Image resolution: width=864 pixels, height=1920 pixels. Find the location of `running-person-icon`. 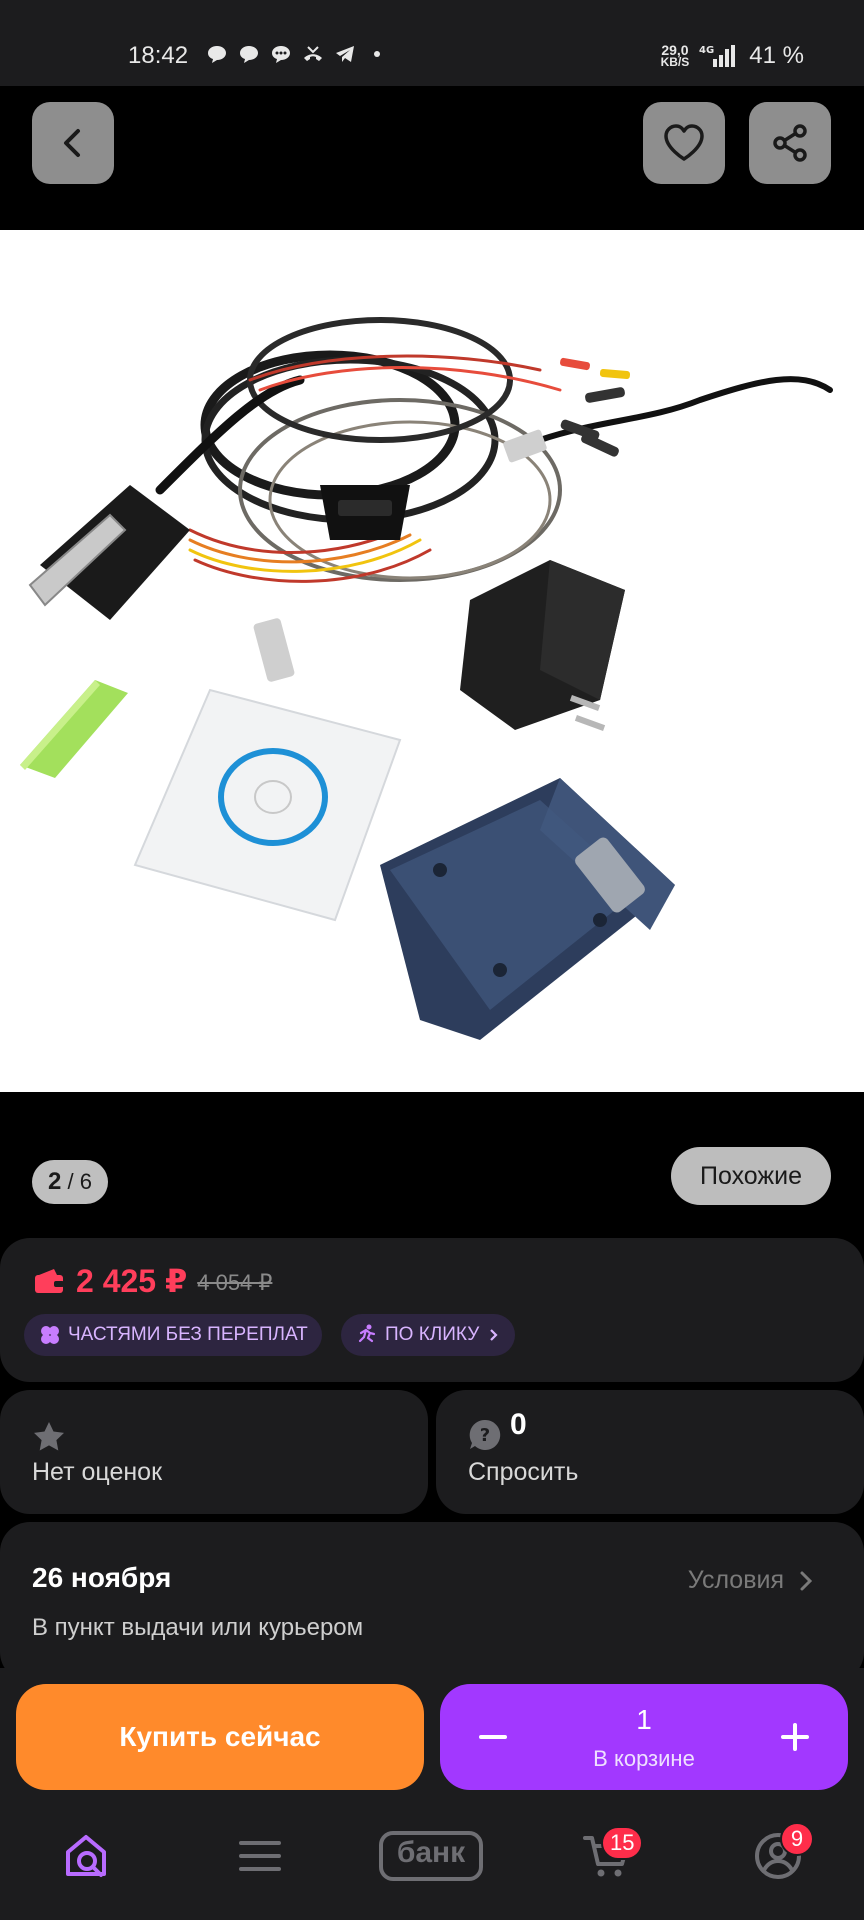

running-person-icon is located at coordinates (367, 1333).